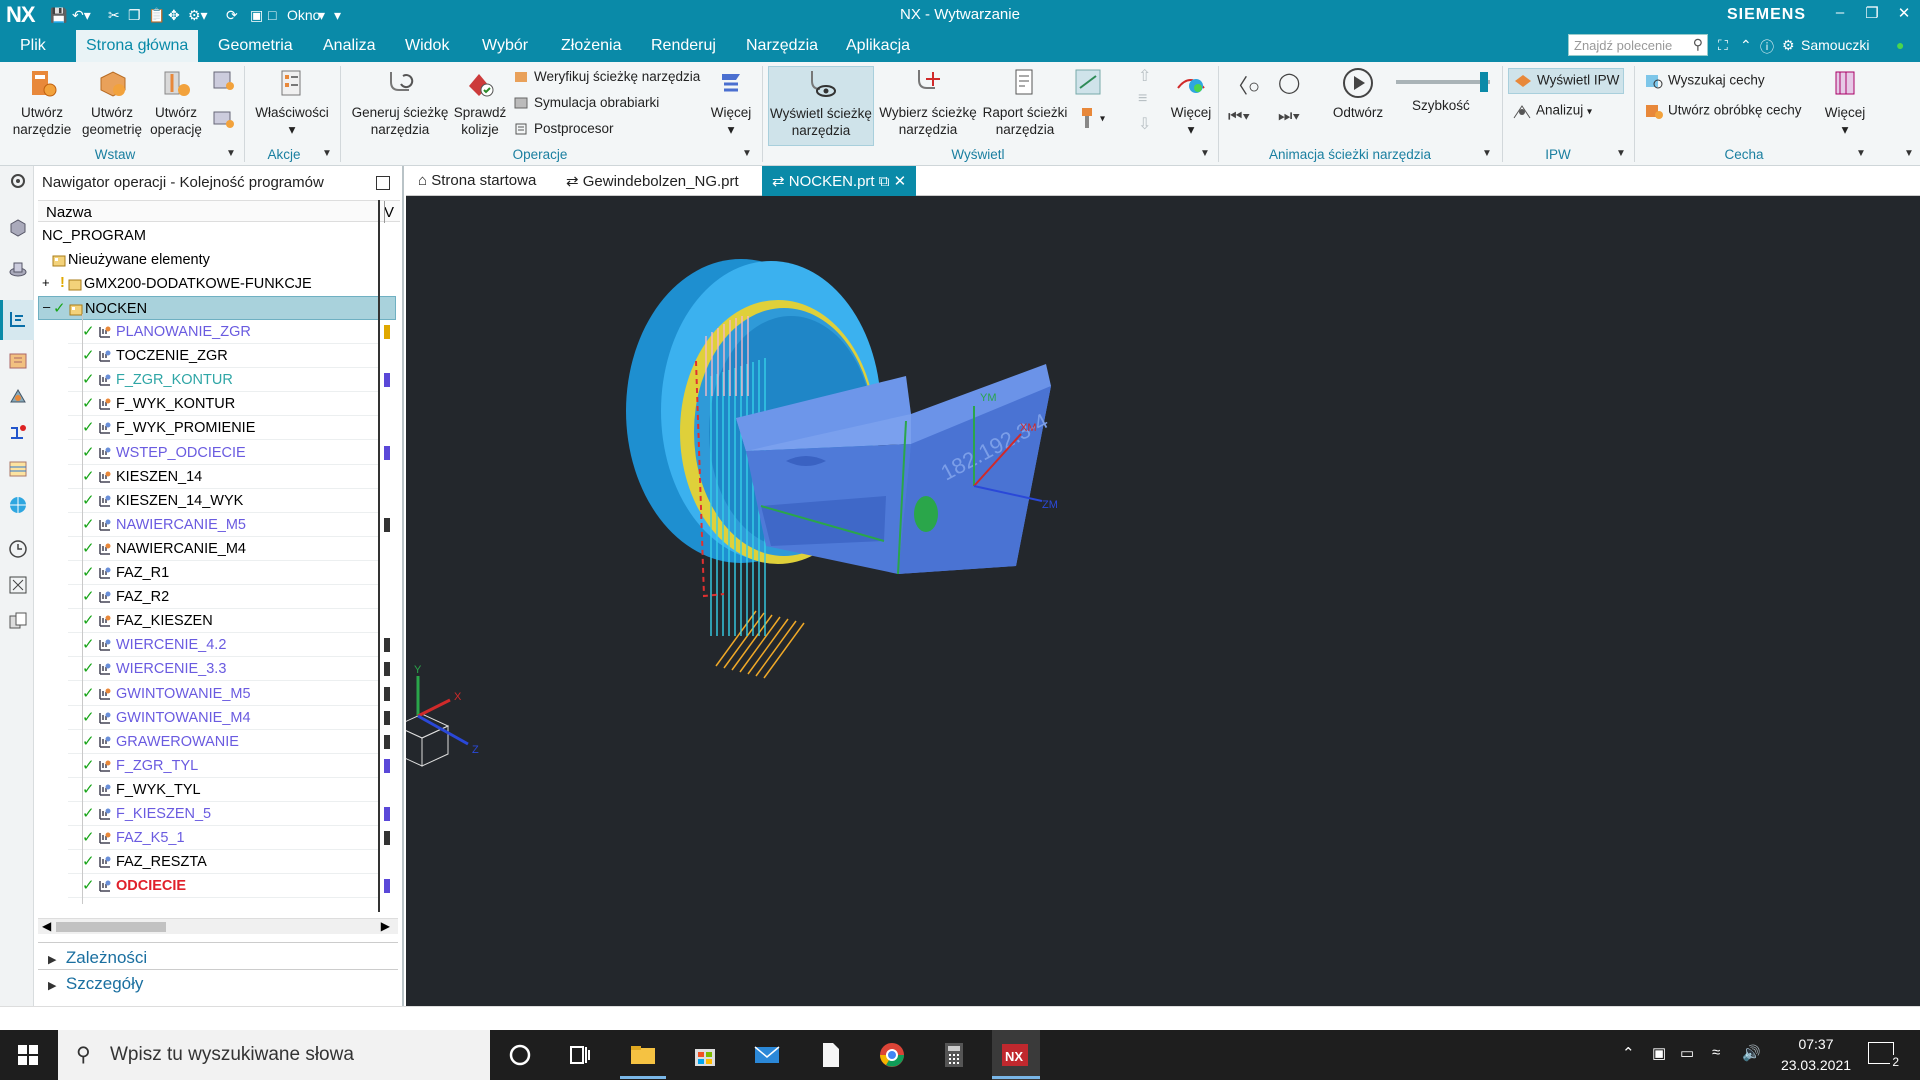 This screenshot has height=1080, width=1920. Describe the element at coordinates (1723, 45) in the screenshot. I see `fullscreen-icon: ⛶` at that location.